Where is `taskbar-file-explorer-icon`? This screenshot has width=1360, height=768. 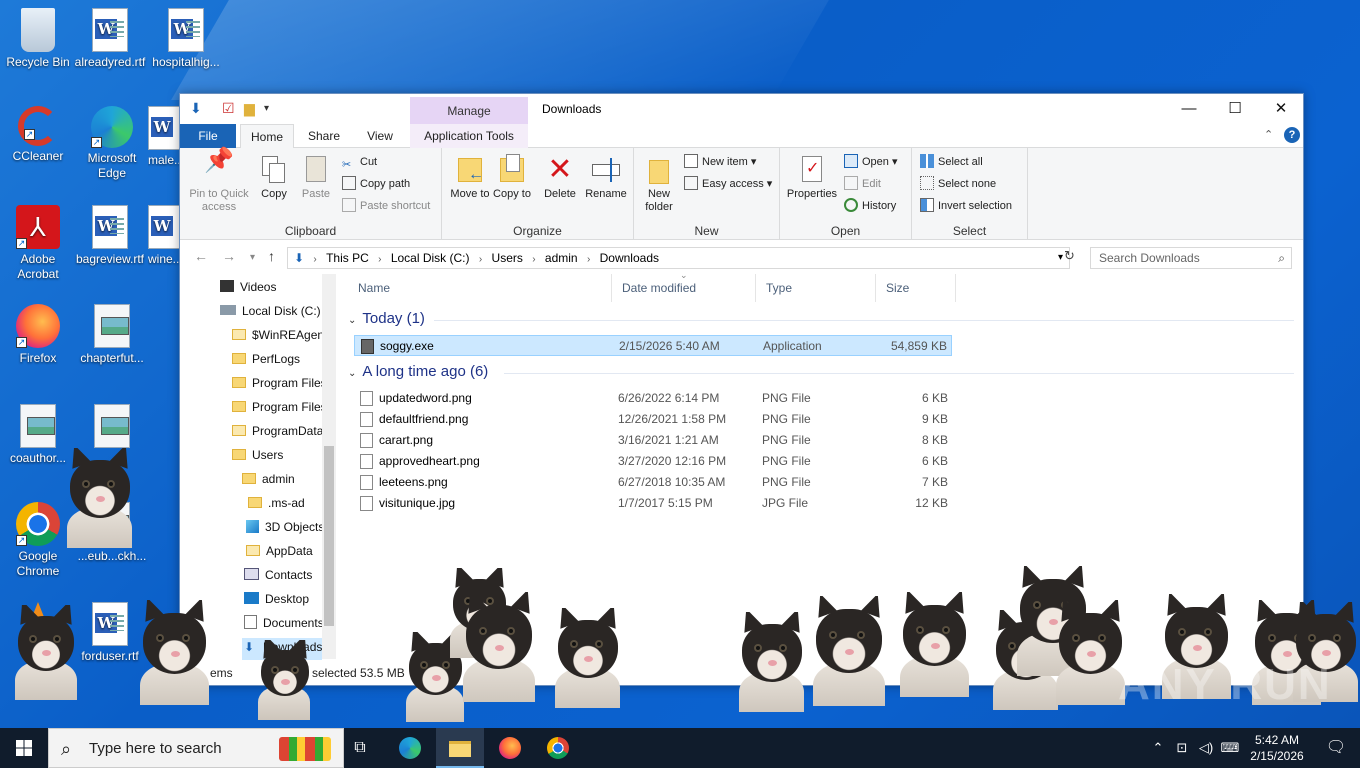 taskbar-file-explorer-icon is located at coordinates (460, 748).